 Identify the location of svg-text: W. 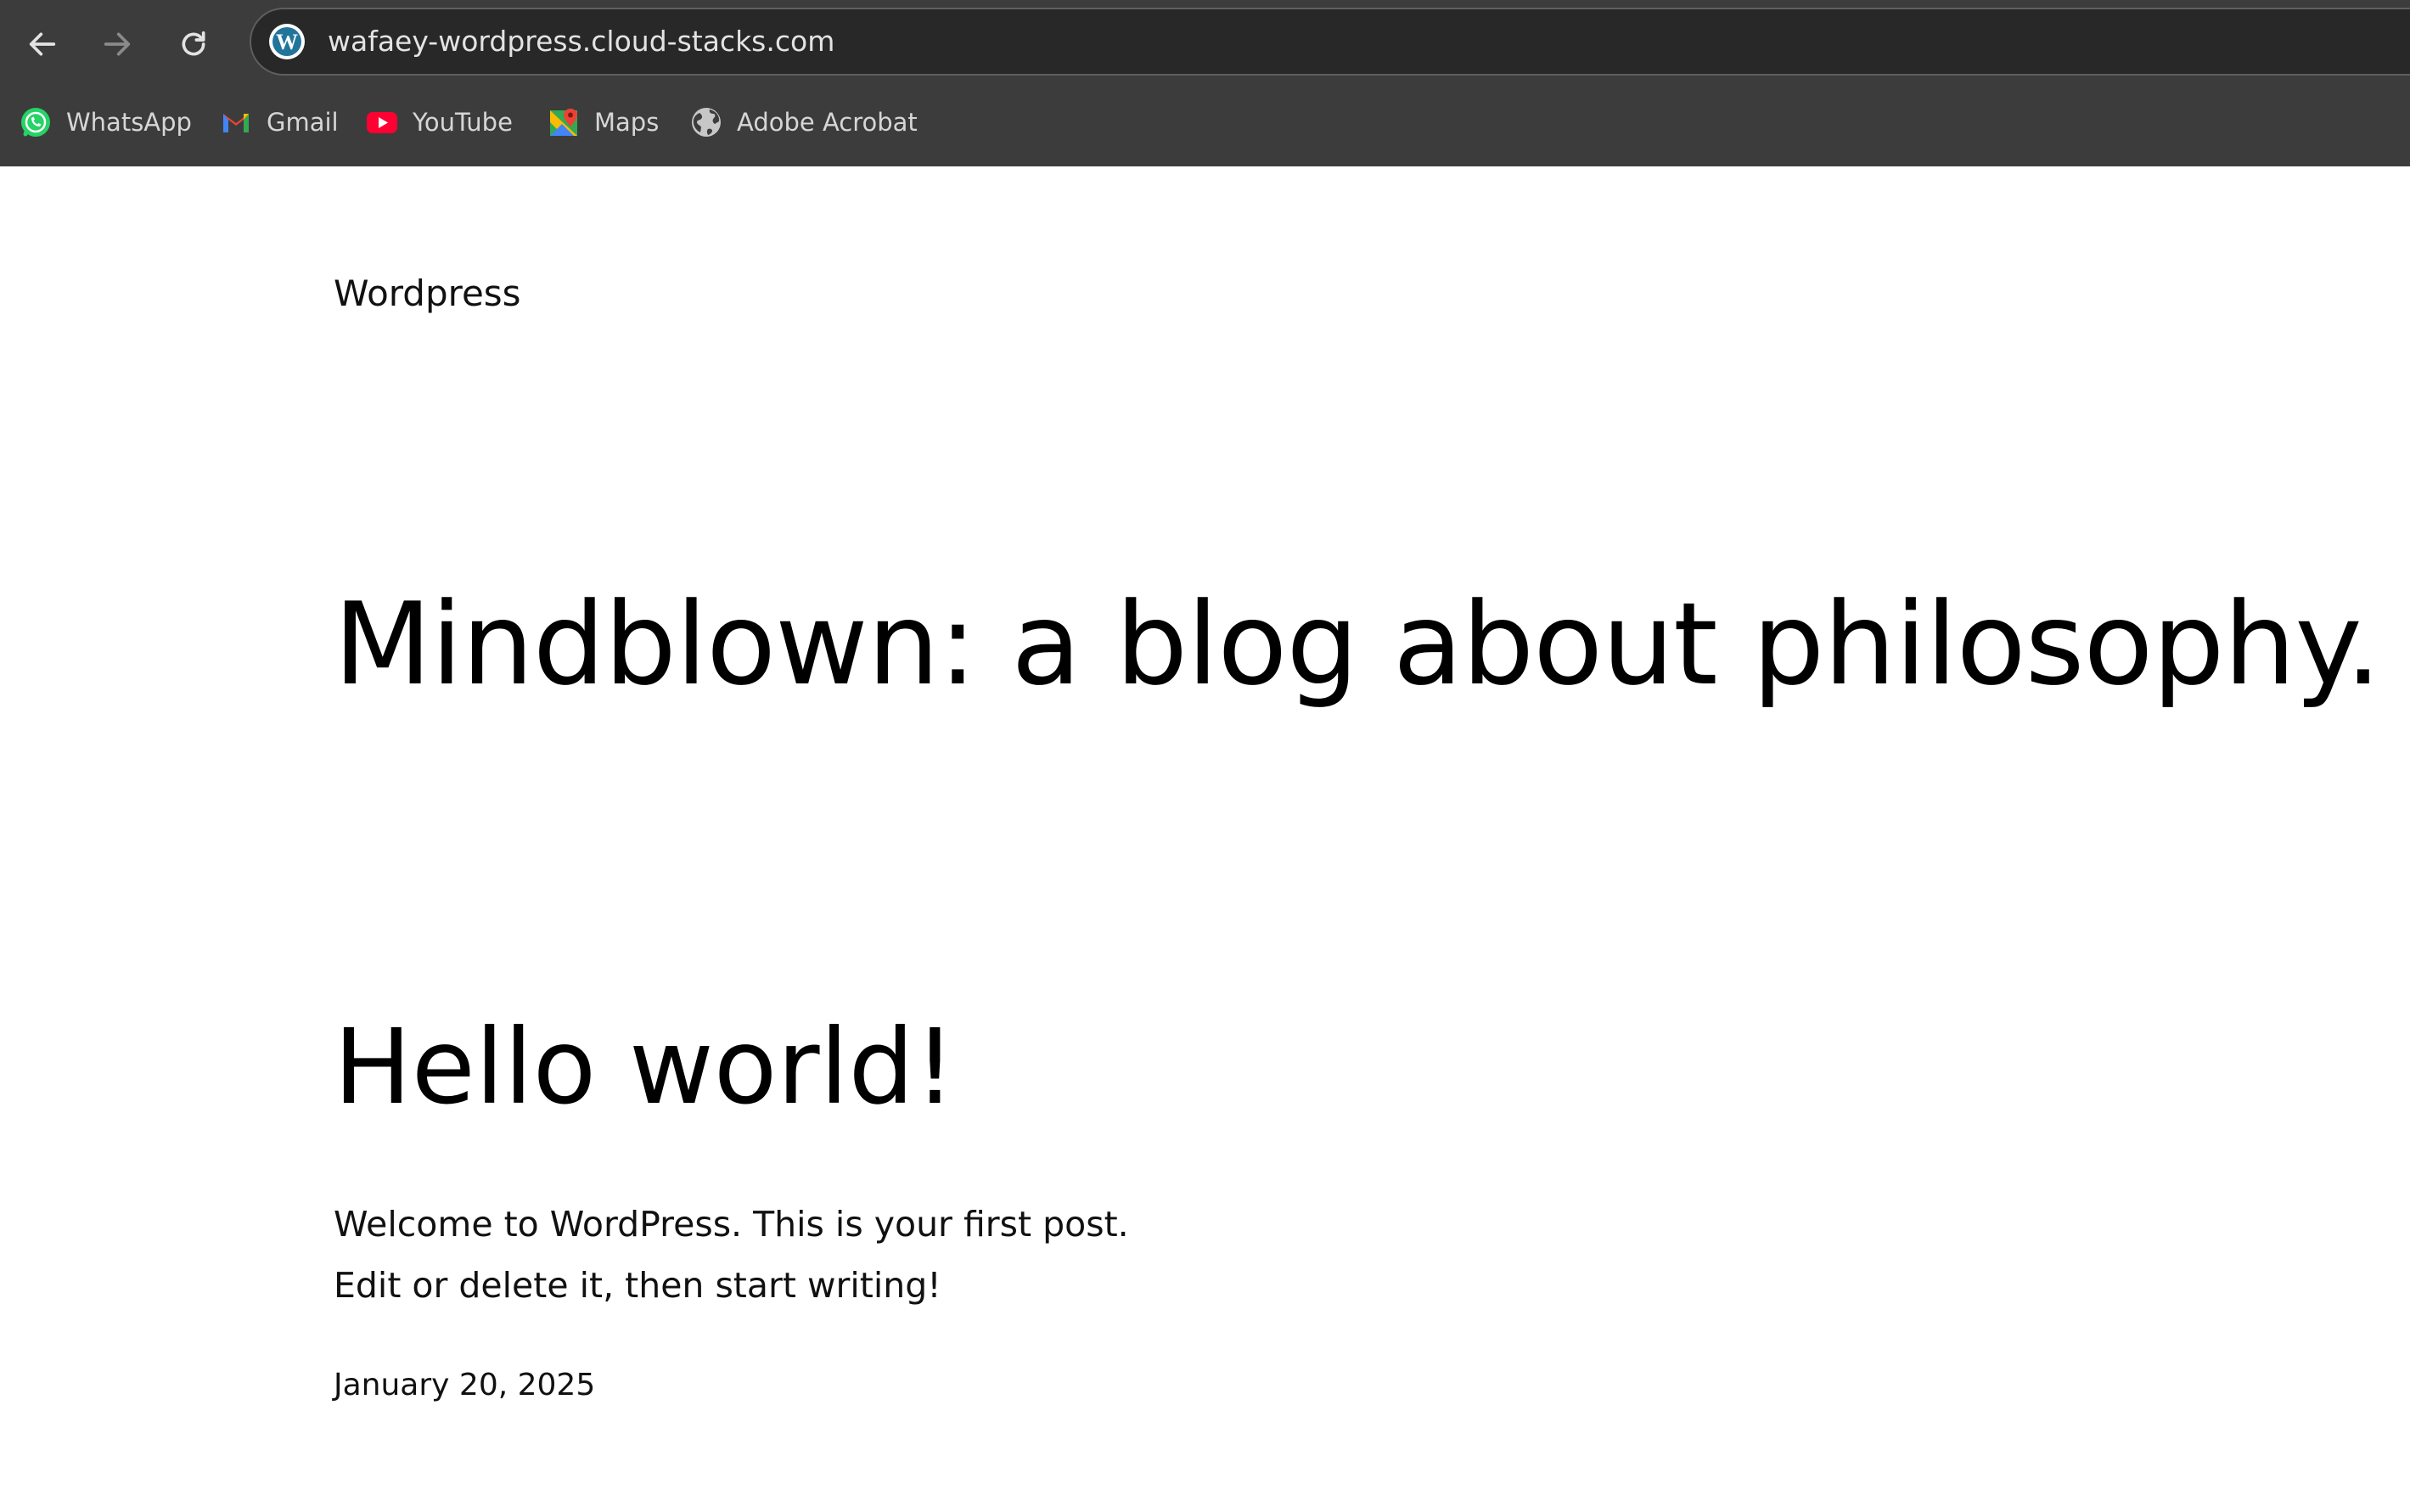
(287, 42).